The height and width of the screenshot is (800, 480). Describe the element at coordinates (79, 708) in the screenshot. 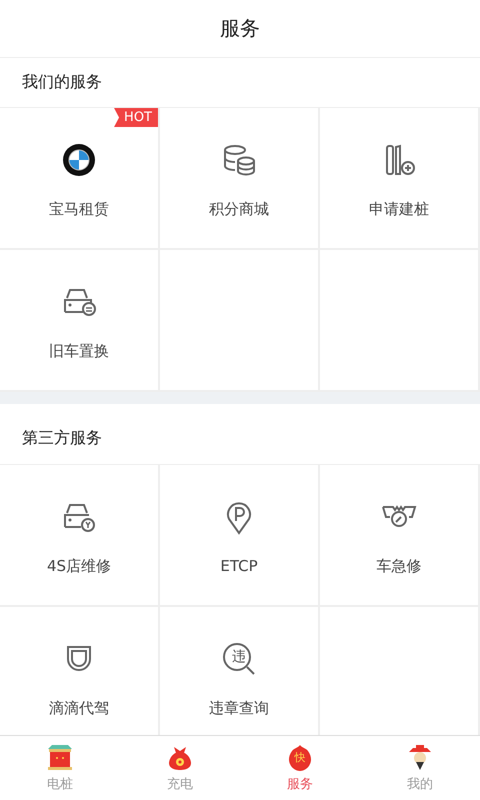

I see `service-label: 滴滴代驾` at that location.